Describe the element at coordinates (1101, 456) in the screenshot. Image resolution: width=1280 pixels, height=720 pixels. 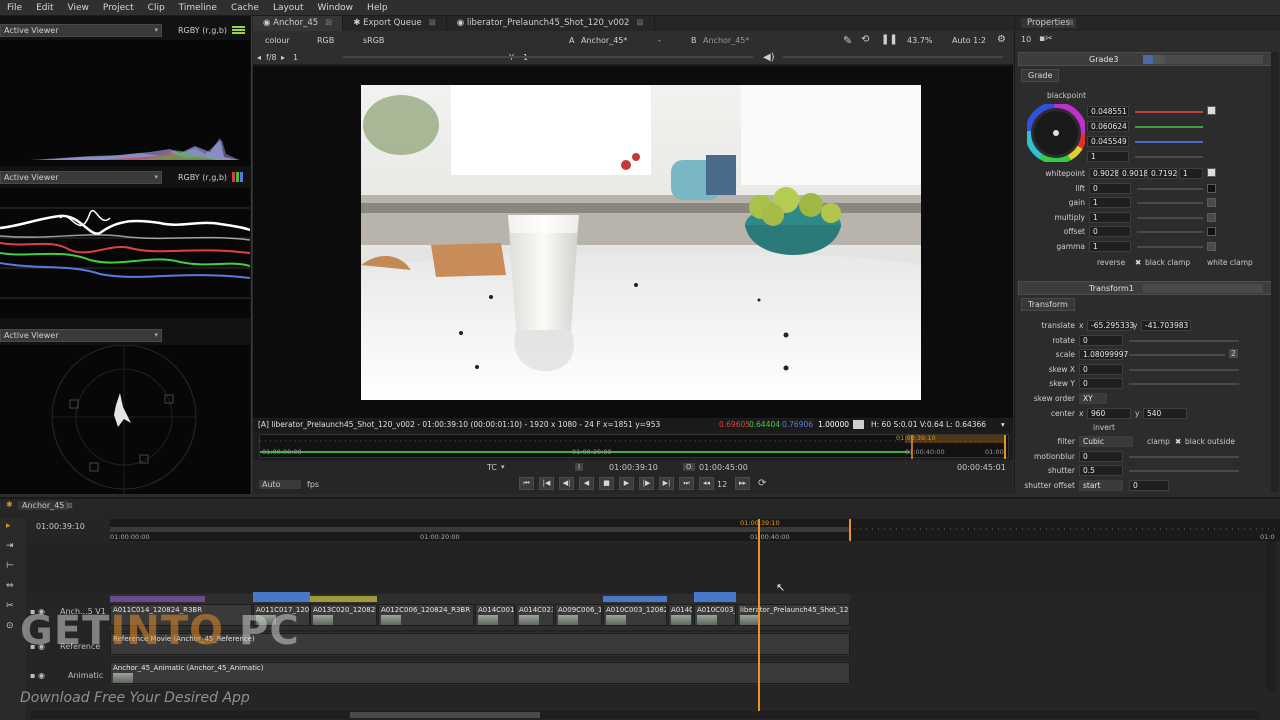
I see `motionblur-field: 0` at that location.